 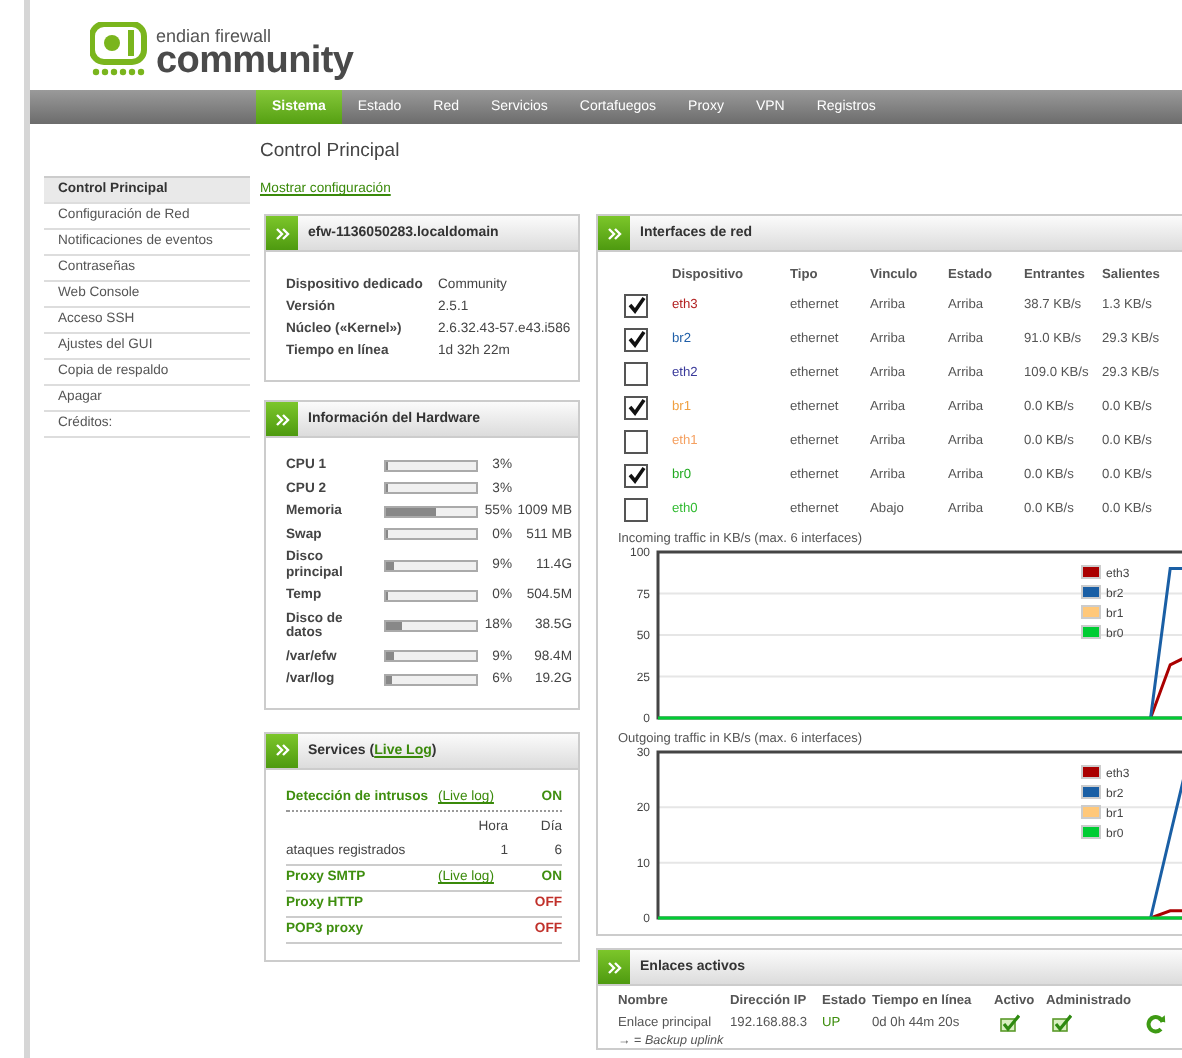 I want to click on page-title: Control Principal, so click(x=331, y=153).